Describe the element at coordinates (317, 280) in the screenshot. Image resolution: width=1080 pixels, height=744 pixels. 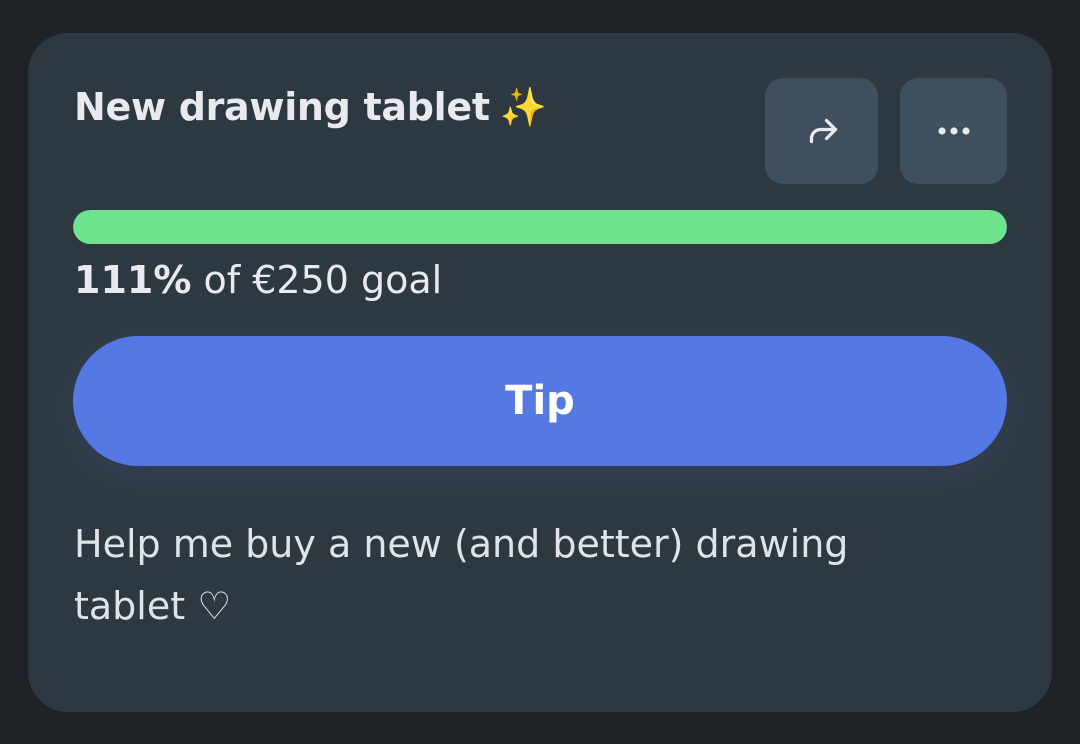
I see `goal-amount: of €250 goal` at that location.